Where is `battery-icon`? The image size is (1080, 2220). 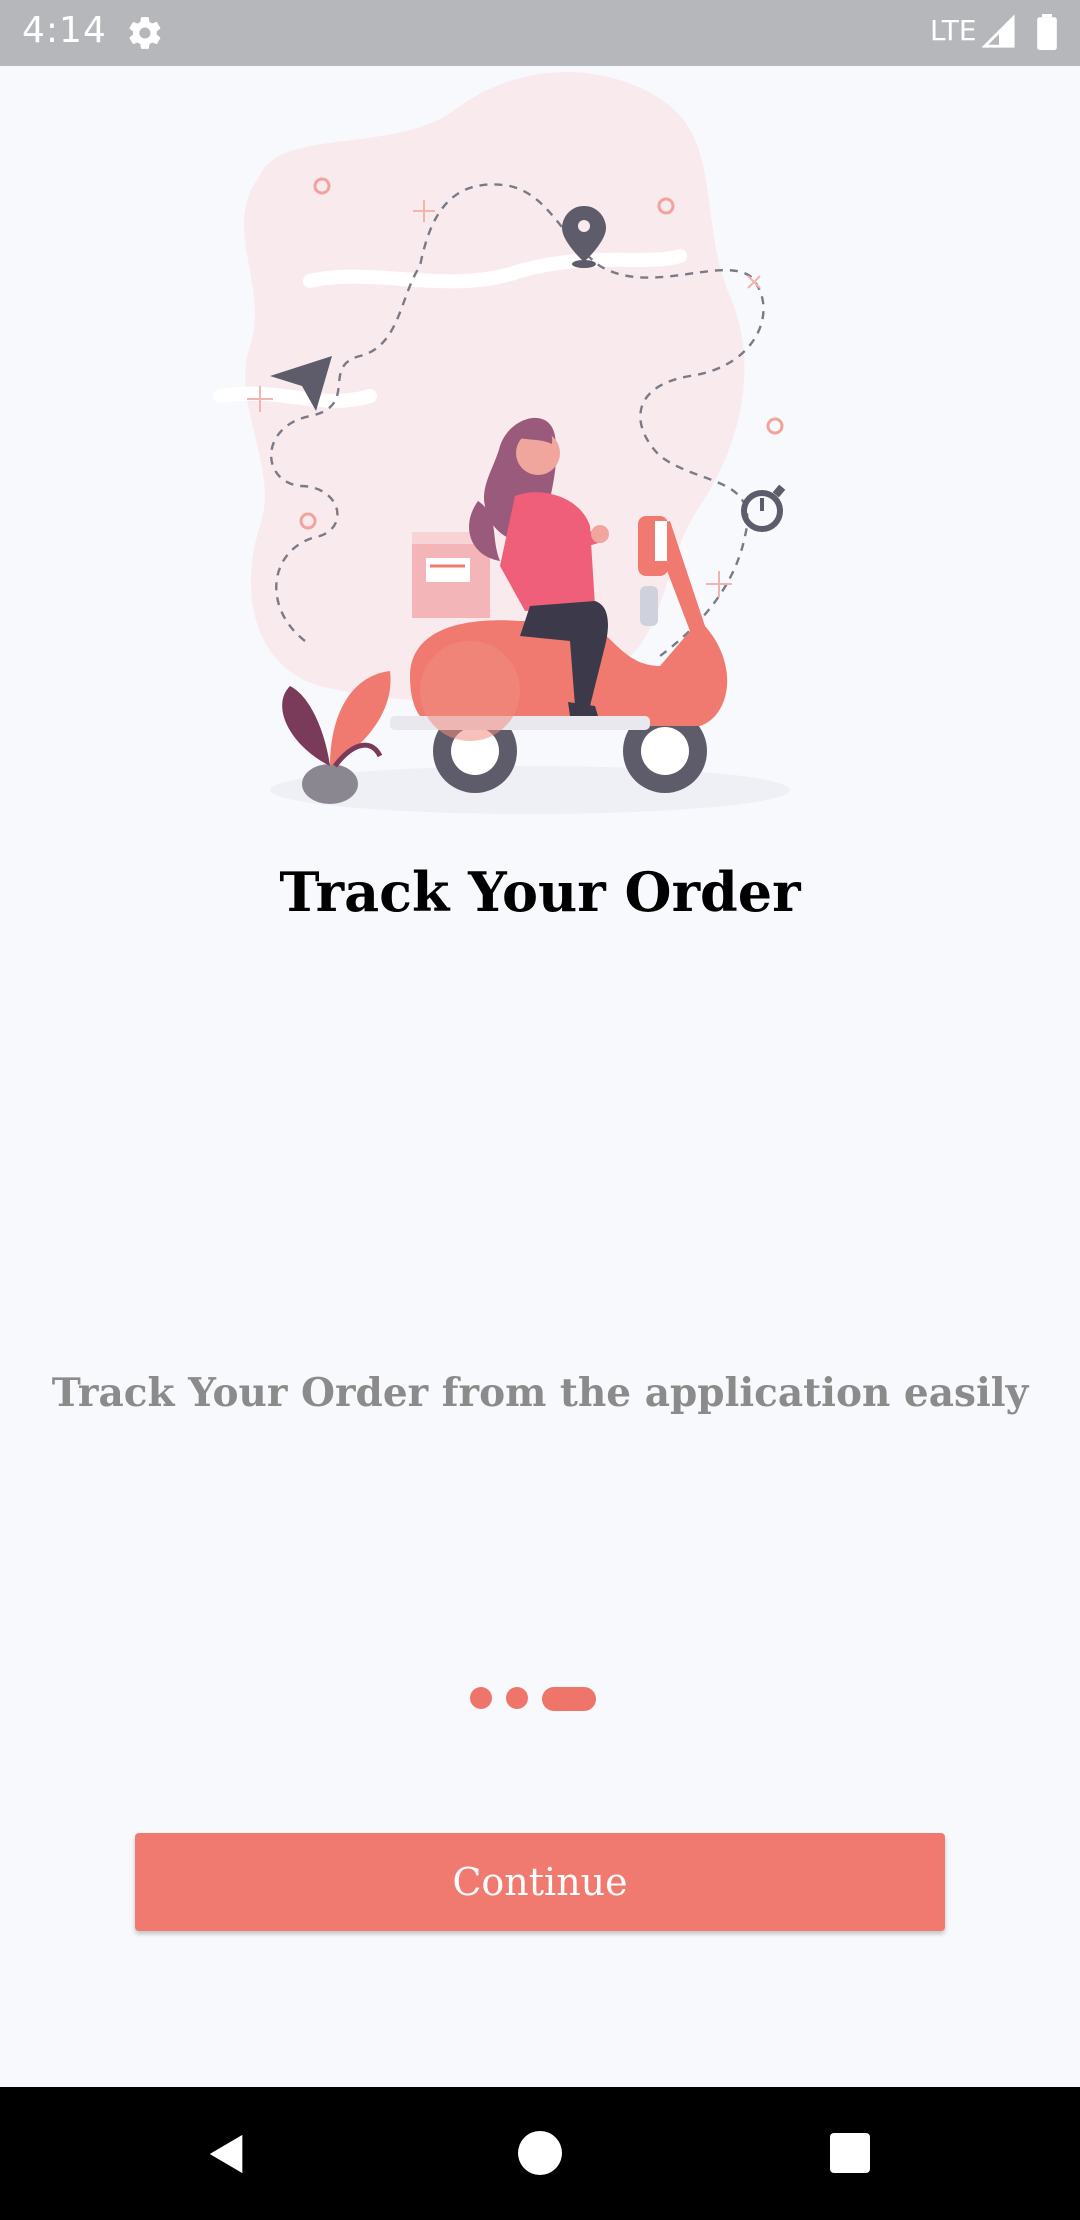 battery-icon is located at coordinates (1047, 32).